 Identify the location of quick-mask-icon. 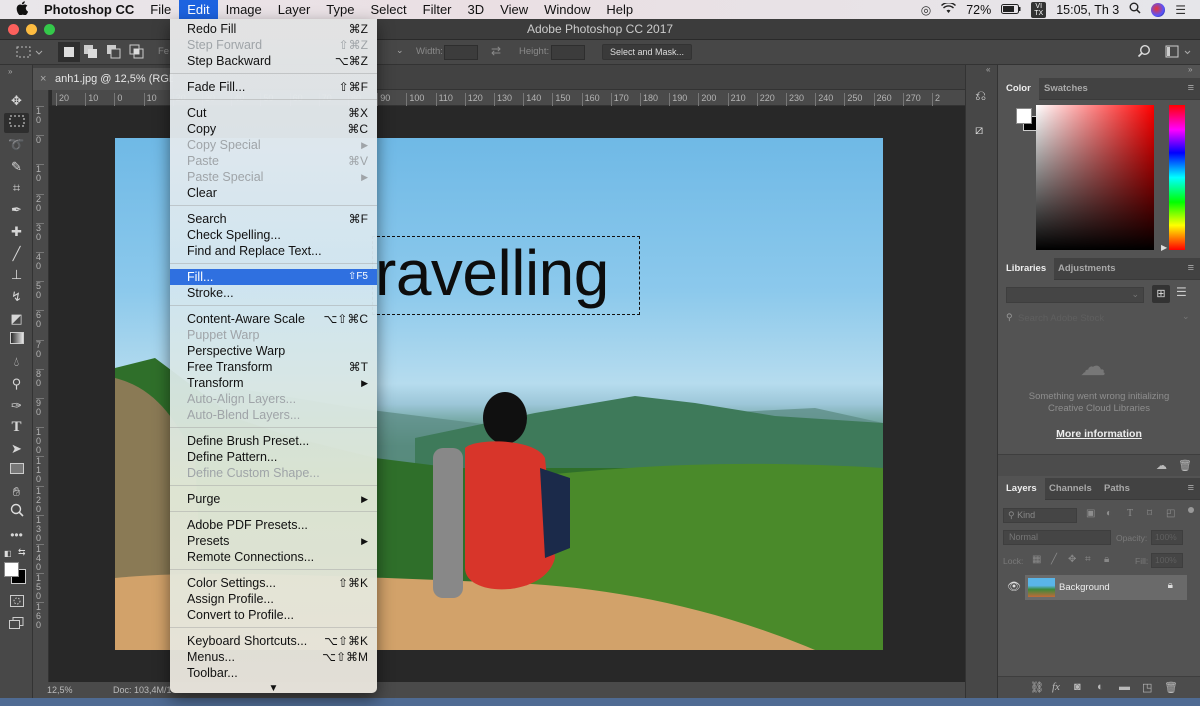
(16, 603).